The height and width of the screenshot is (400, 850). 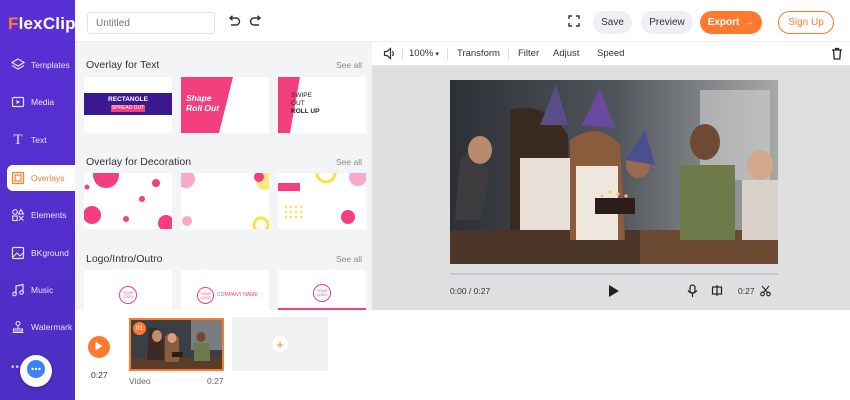 I want to click on app-logo: FlexClip, so click(x=42, y=24).